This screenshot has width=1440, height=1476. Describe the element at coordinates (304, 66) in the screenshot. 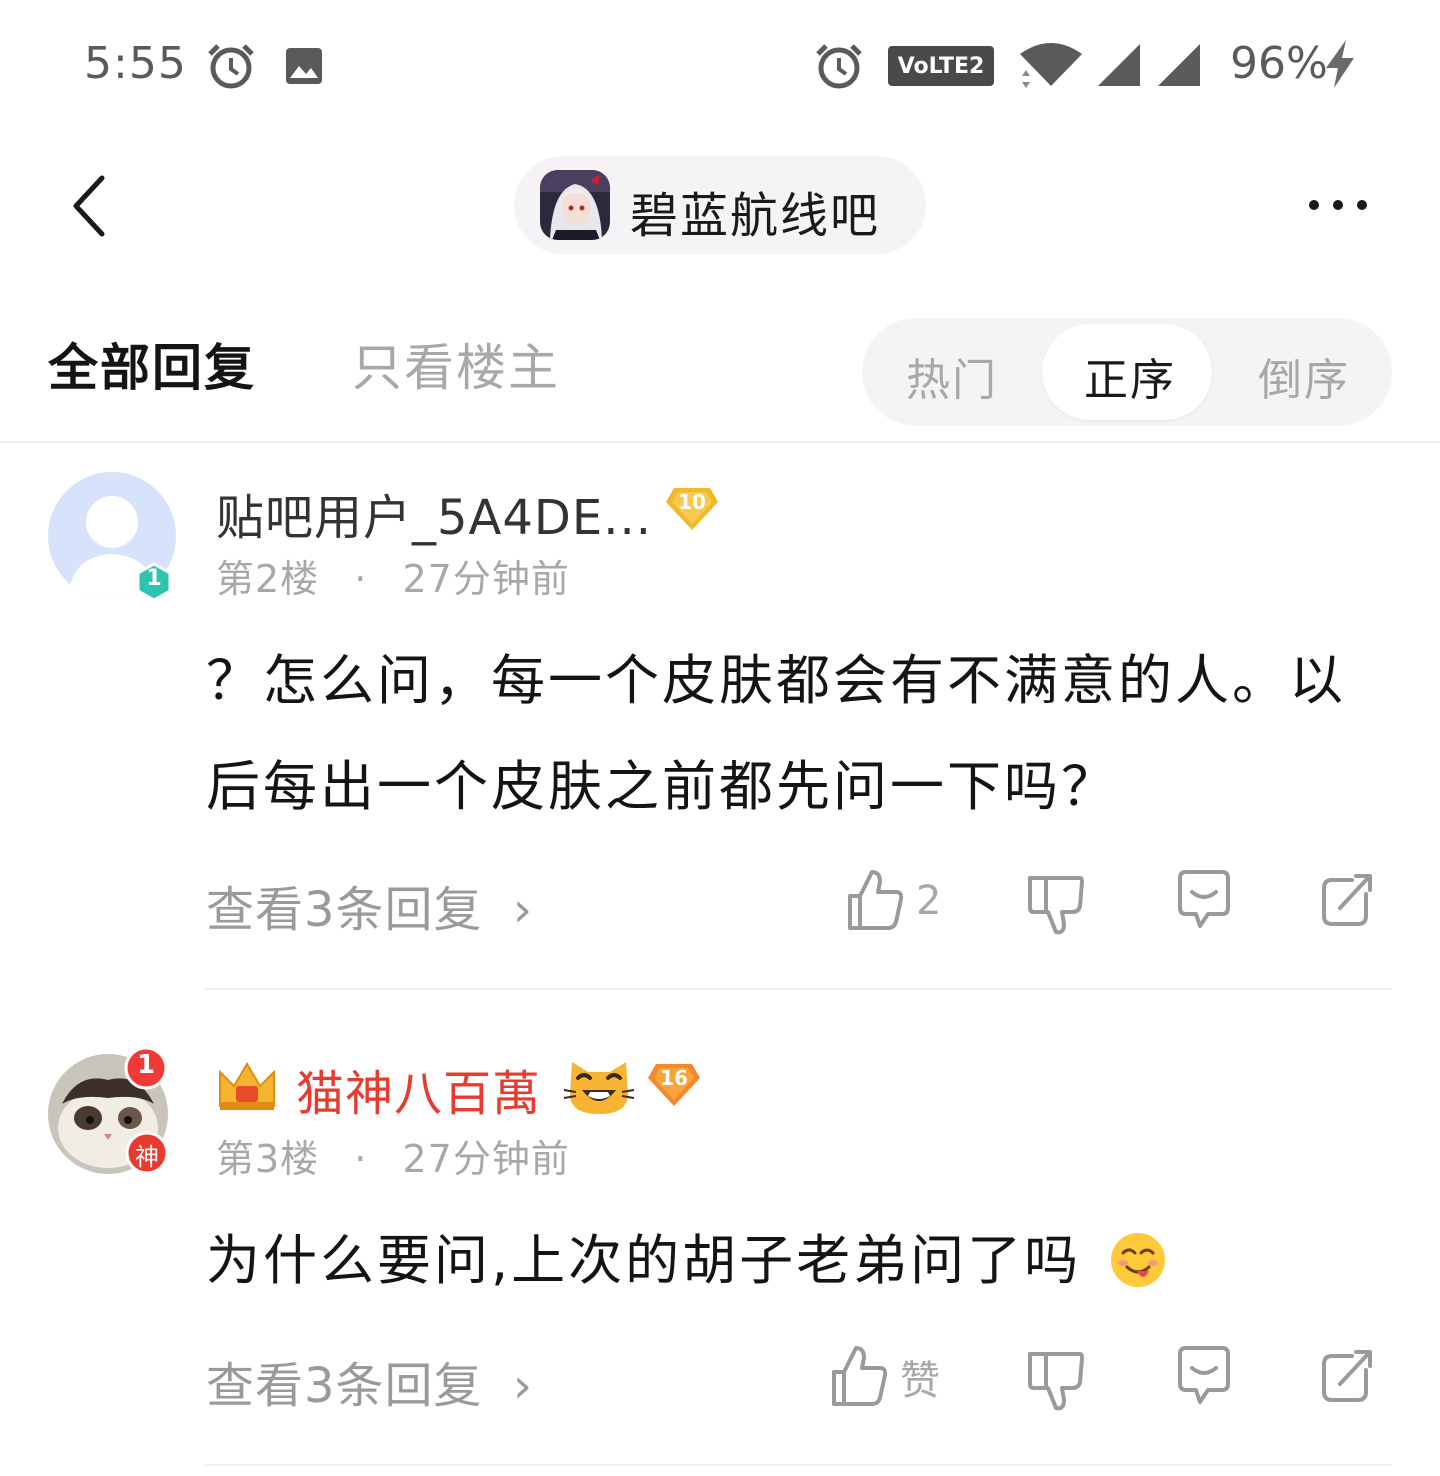

I see `image-icon` at that location.